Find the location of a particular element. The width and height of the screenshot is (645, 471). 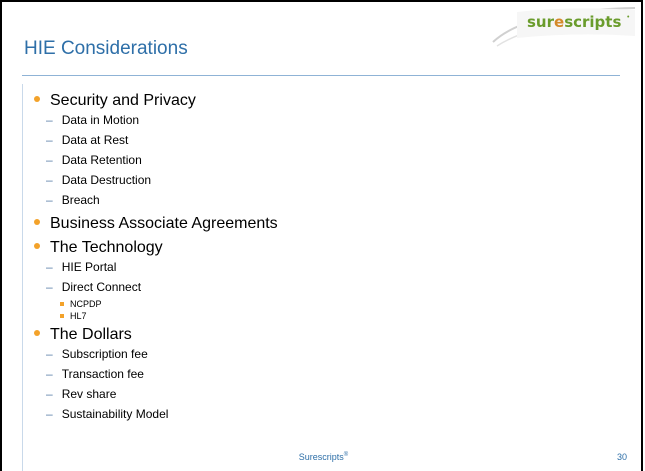

sub-bullet-text: Data Retention is located at coordinates (101, 160).